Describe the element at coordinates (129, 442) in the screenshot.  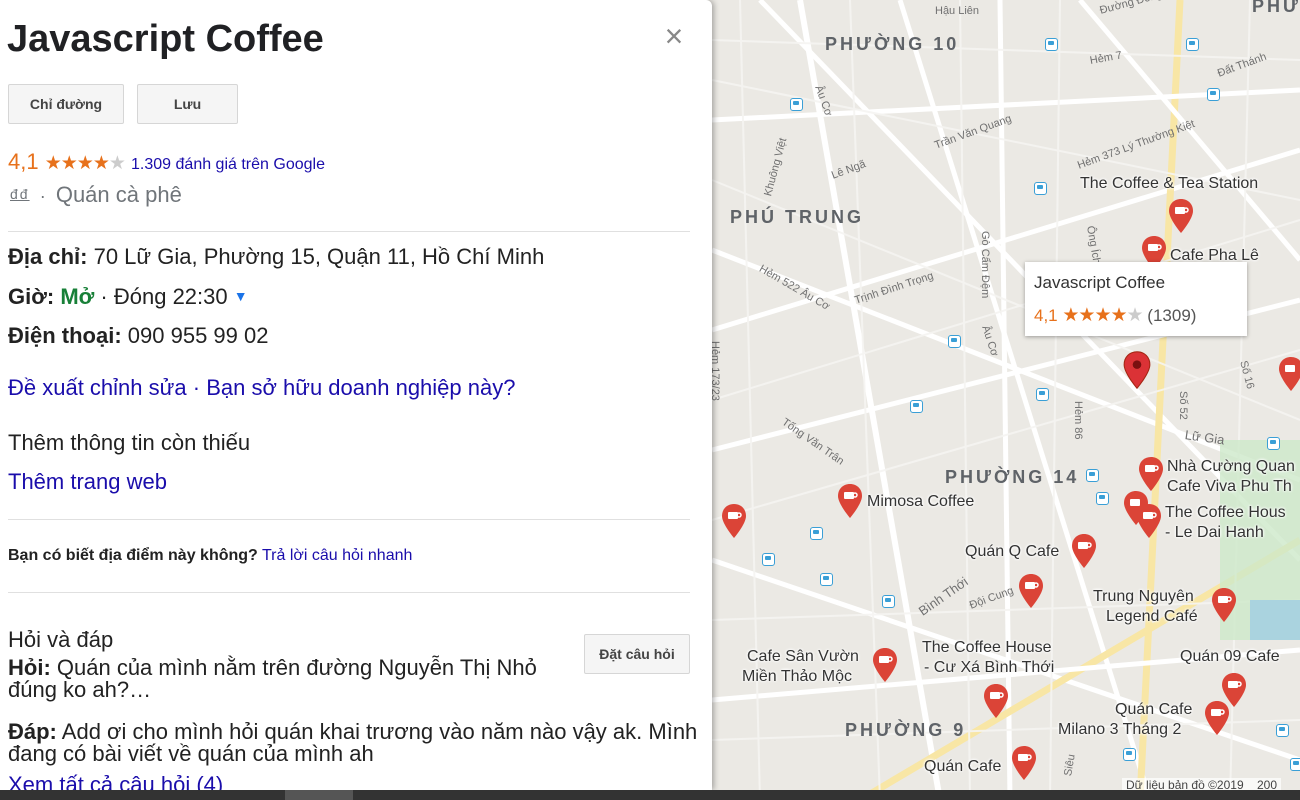
I see `add-missing-info-heading: Thêm thông tin còn thiếu` at that location.